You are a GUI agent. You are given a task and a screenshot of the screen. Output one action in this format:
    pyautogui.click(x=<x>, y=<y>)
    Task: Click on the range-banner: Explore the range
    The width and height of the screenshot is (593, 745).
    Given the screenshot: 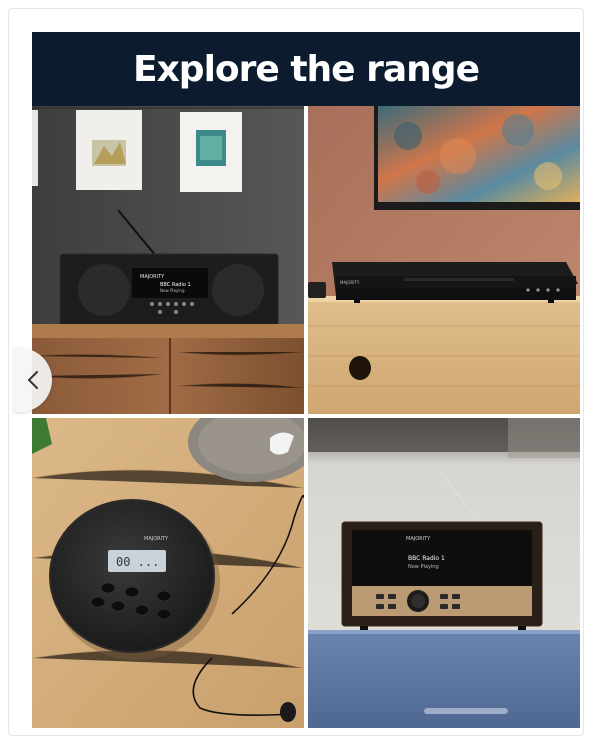 What is the action you would take?
    pyautogui.click(x=306, y=69)
    